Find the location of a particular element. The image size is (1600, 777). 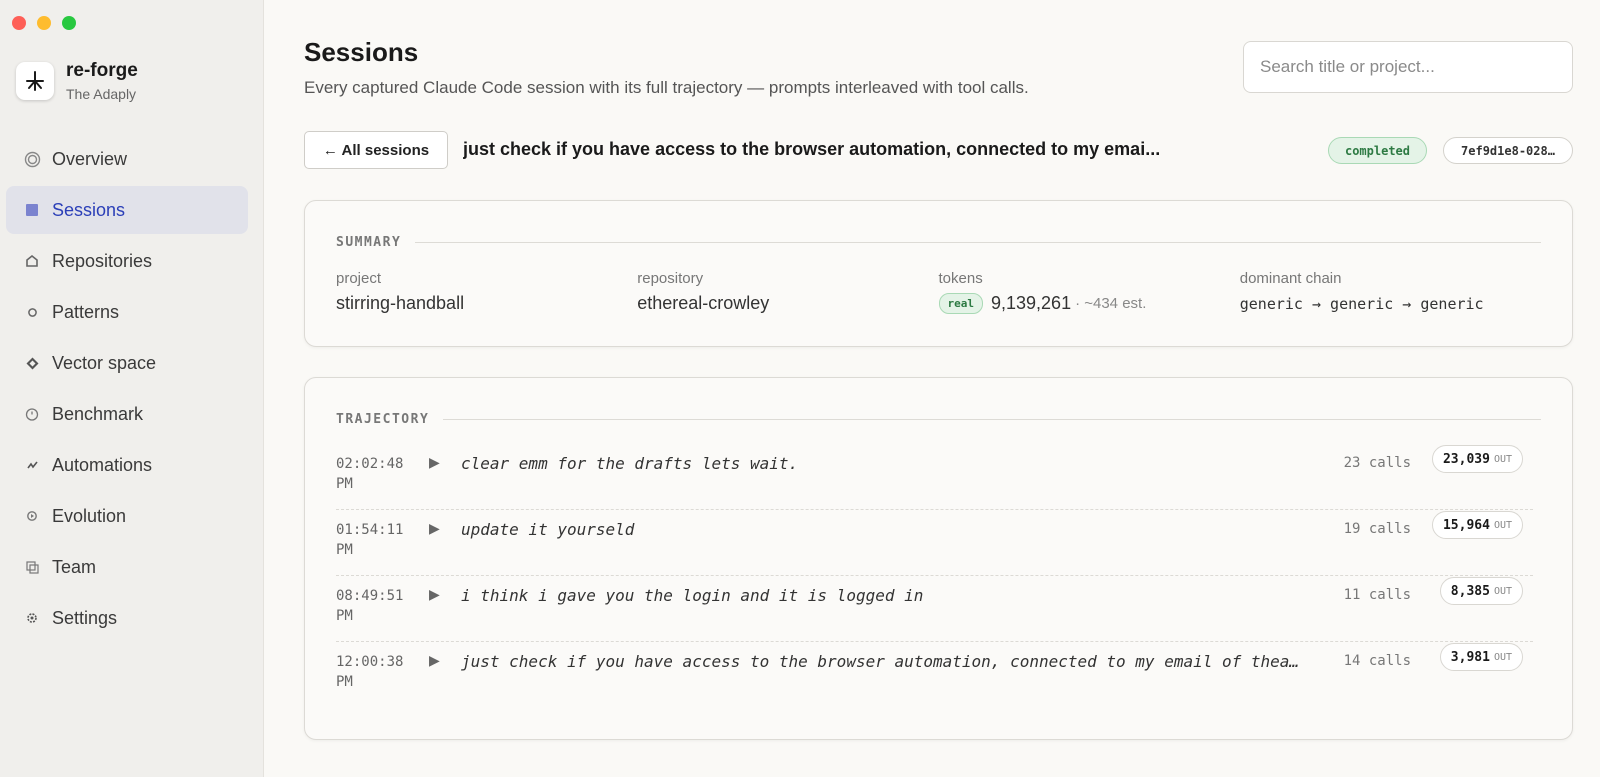

evolution-icon is located at coordinates (32, 516).